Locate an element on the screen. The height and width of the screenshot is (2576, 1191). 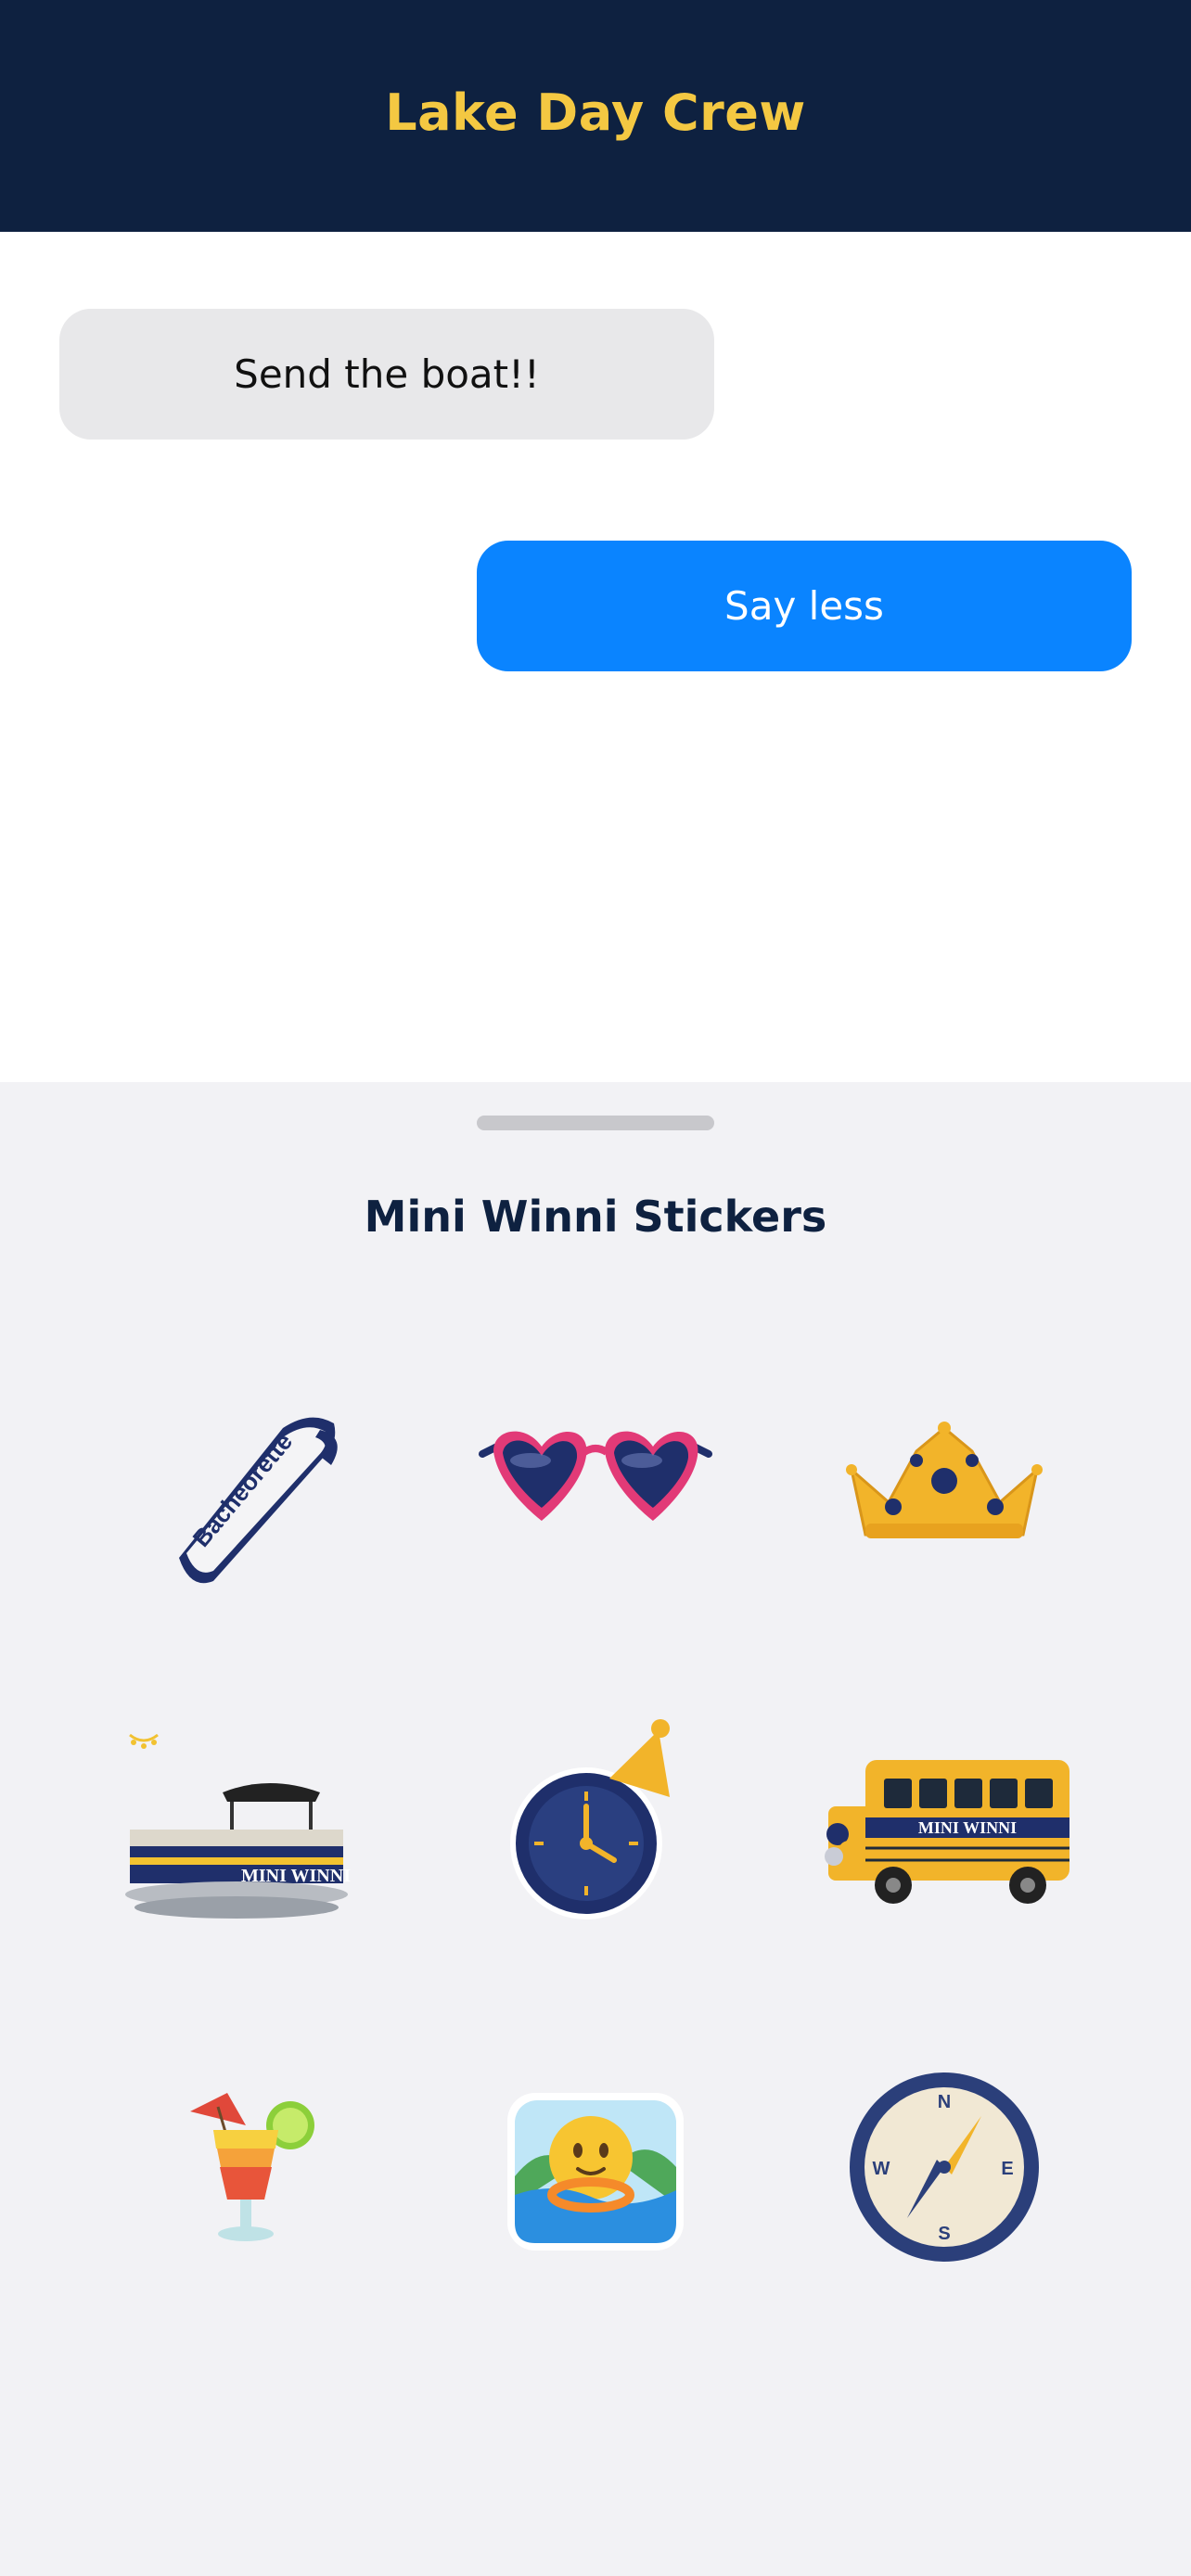
sticker-tray-title: Mini Winni Stickers is located at coordinates (595, 1217).